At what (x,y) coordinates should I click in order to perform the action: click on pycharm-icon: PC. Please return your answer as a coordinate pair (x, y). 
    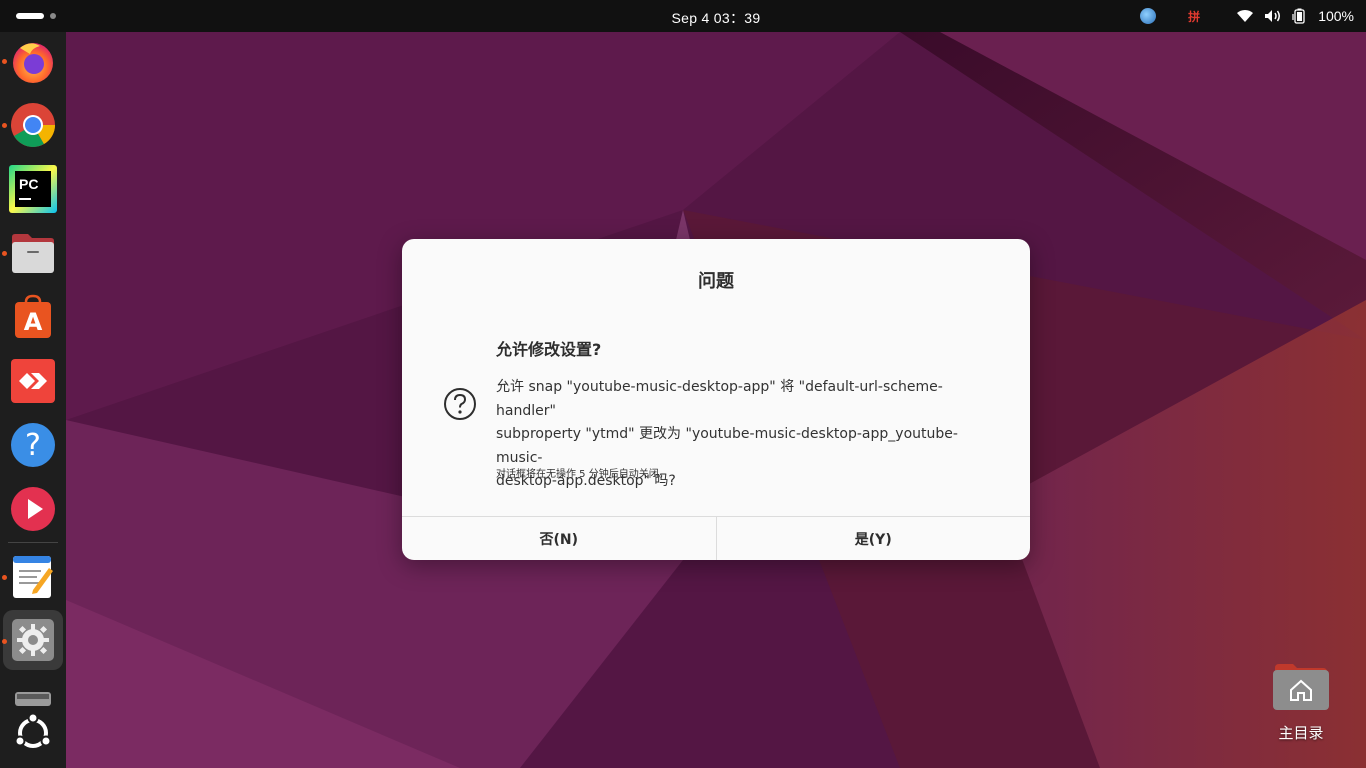
    Looking at the image, I should click on (33, 189).